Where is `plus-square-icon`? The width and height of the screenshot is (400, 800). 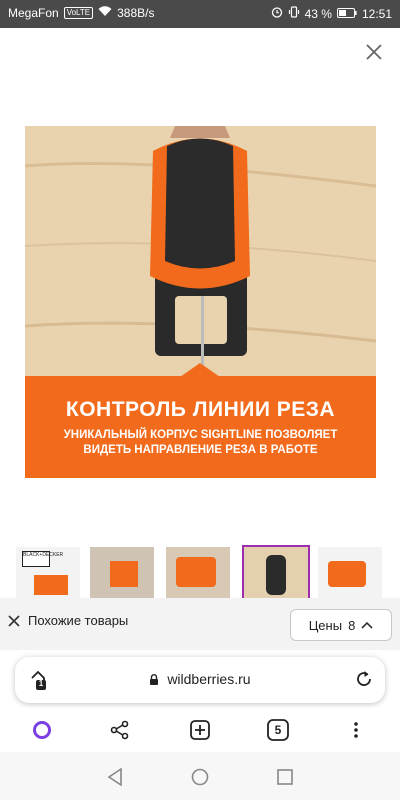
plus-square-icon is located at coordinates (200, 730).